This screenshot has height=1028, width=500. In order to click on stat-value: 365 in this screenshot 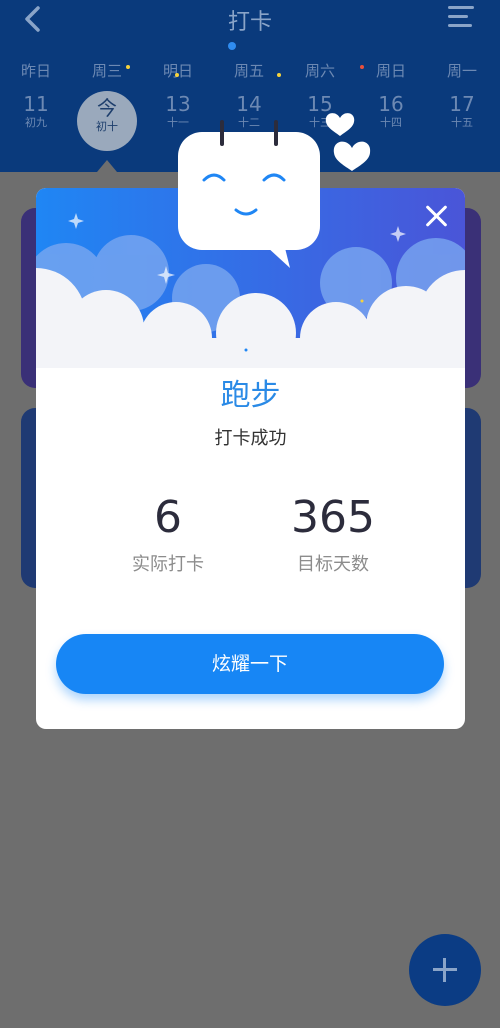, I will do `click(333, 517)`.